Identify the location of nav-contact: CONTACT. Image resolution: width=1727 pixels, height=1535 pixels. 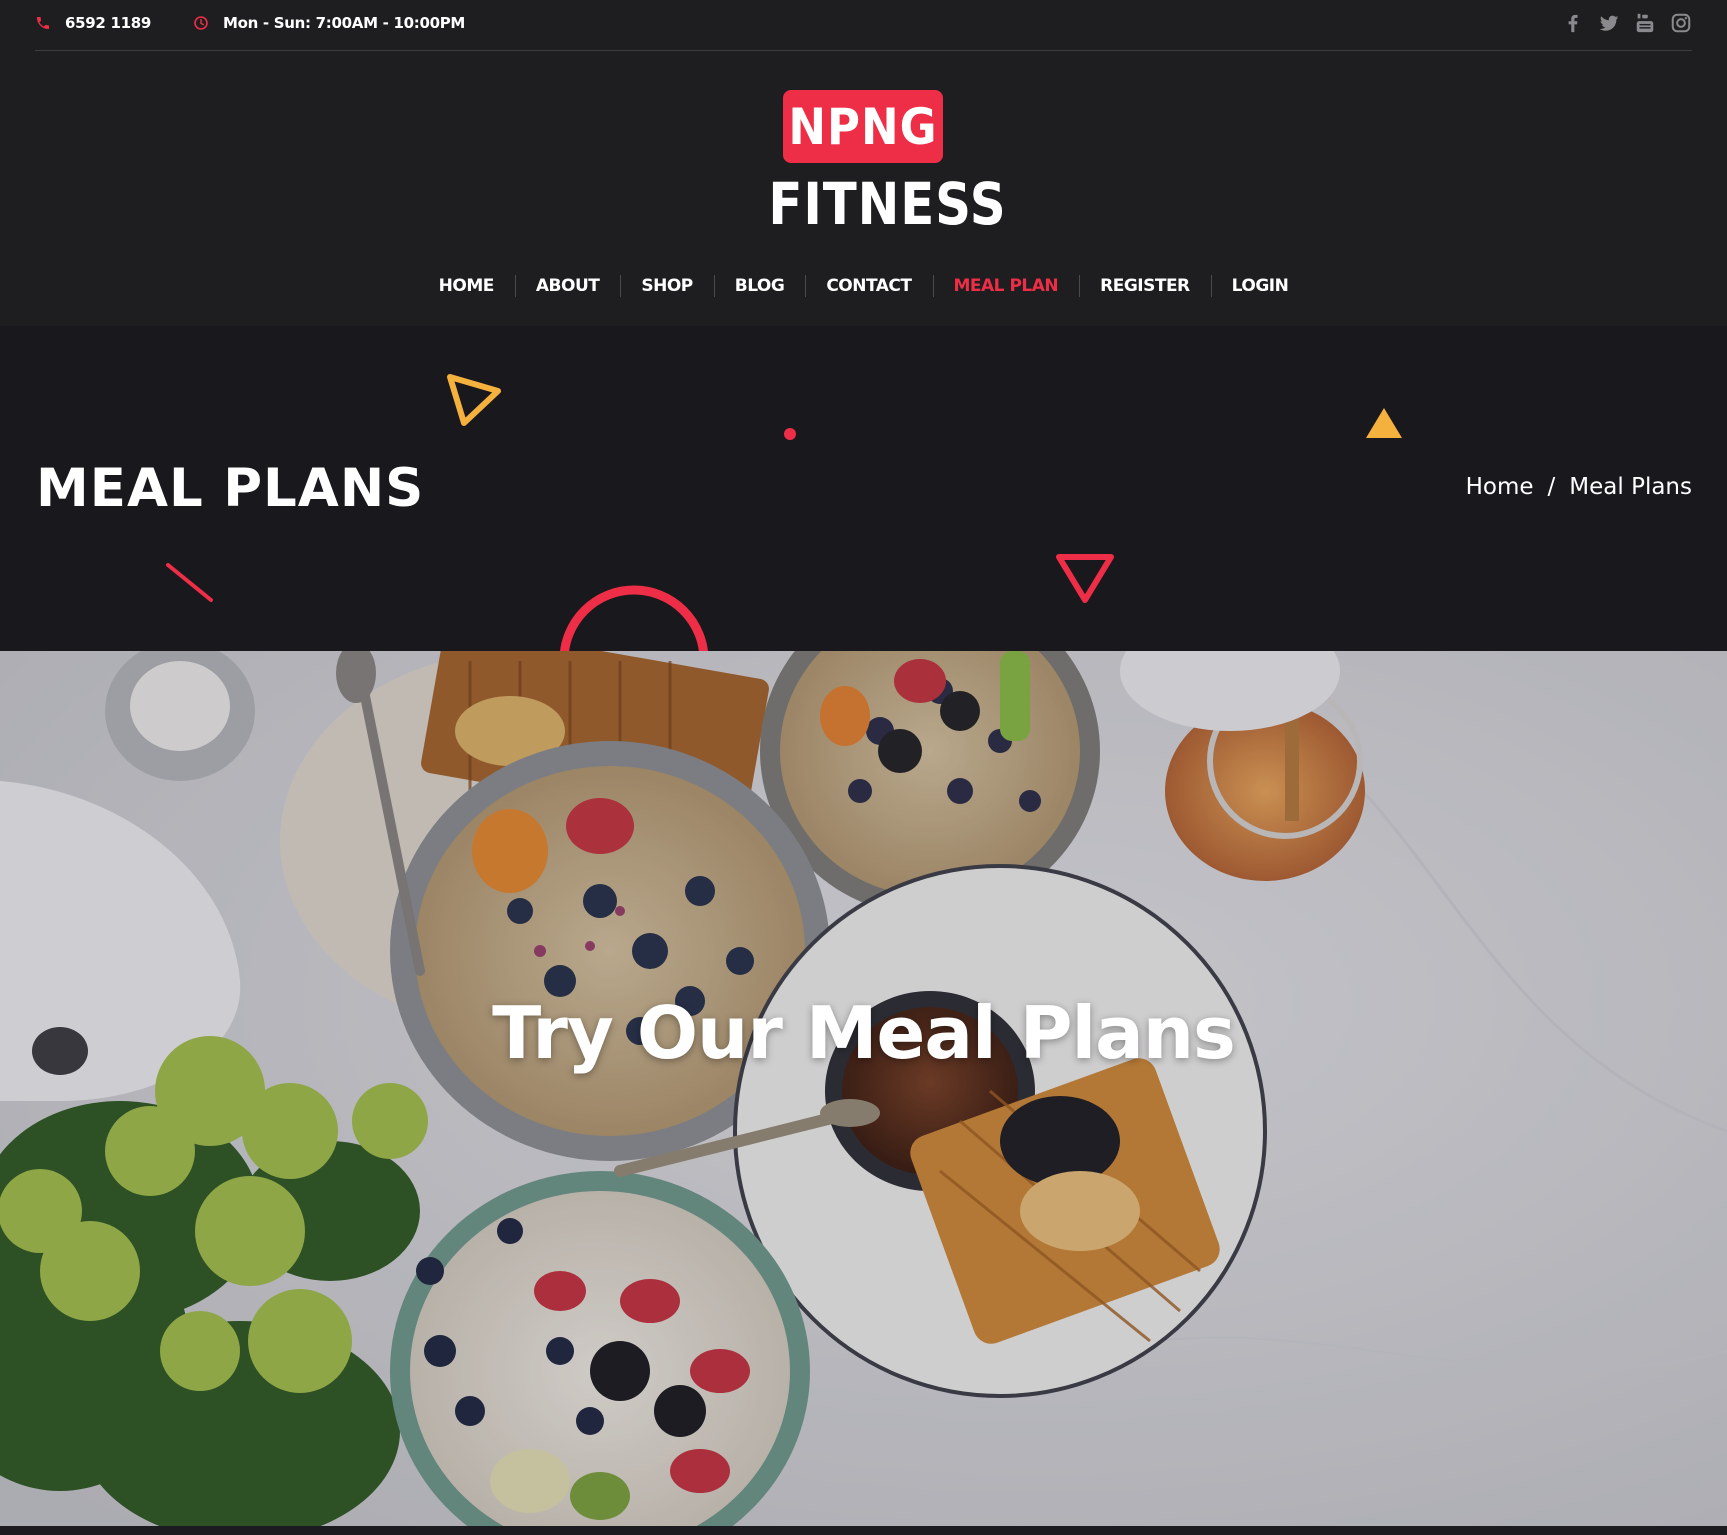
(868, 286).